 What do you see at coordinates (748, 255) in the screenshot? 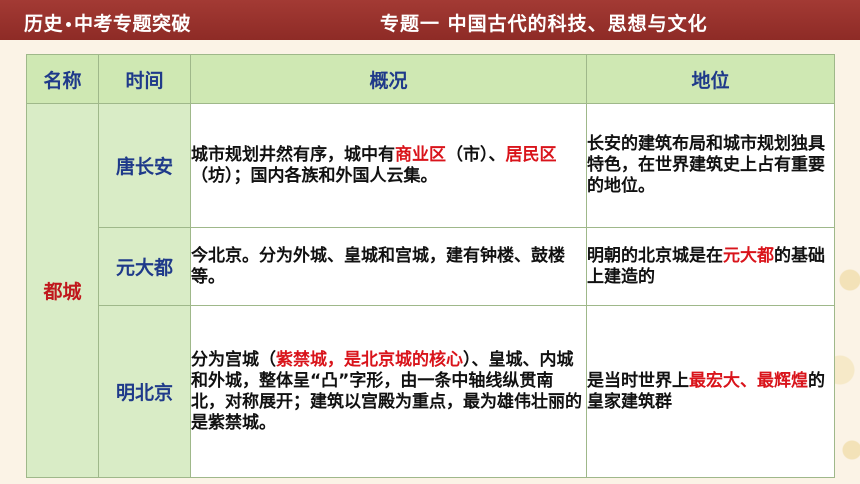
I see `highlight-text: 元大都` at bounding box center [748, 255].